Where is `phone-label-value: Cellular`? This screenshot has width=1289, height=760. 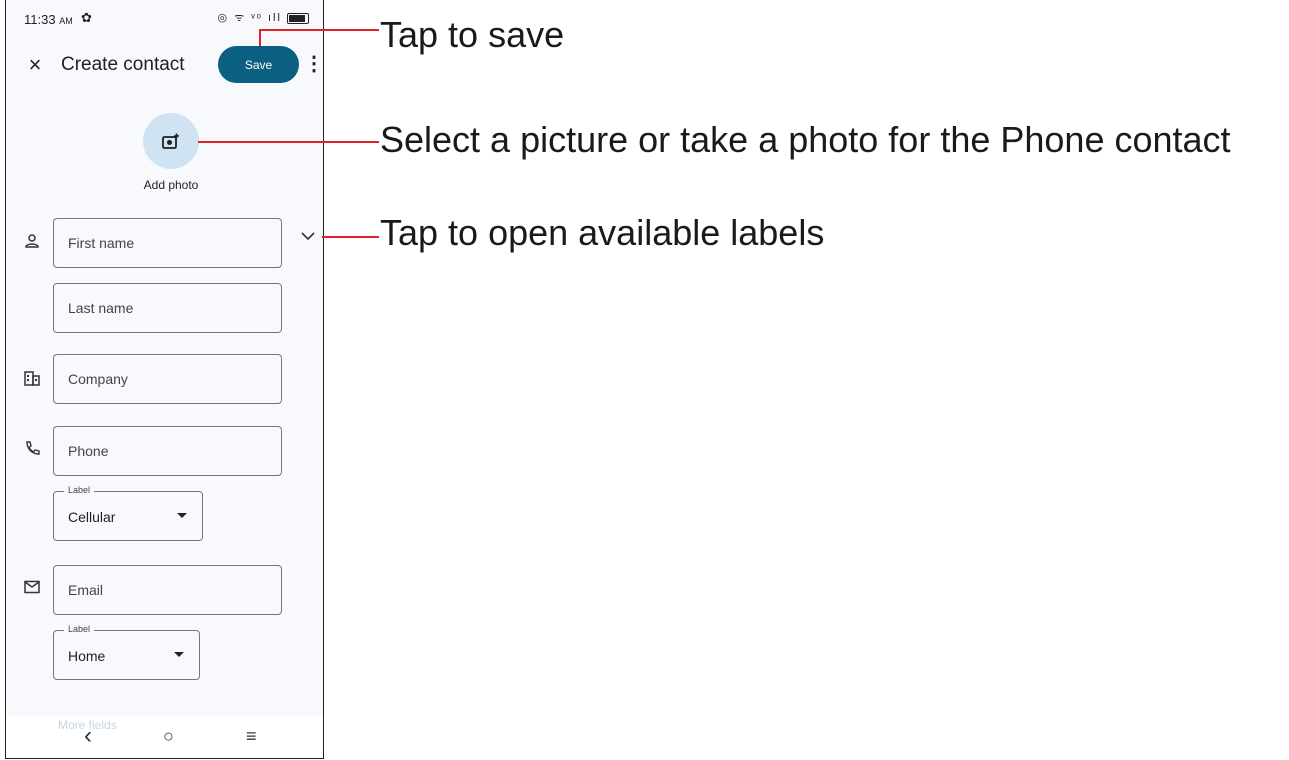
phone-label-value: Cellular is located at coordinates (92, 517).